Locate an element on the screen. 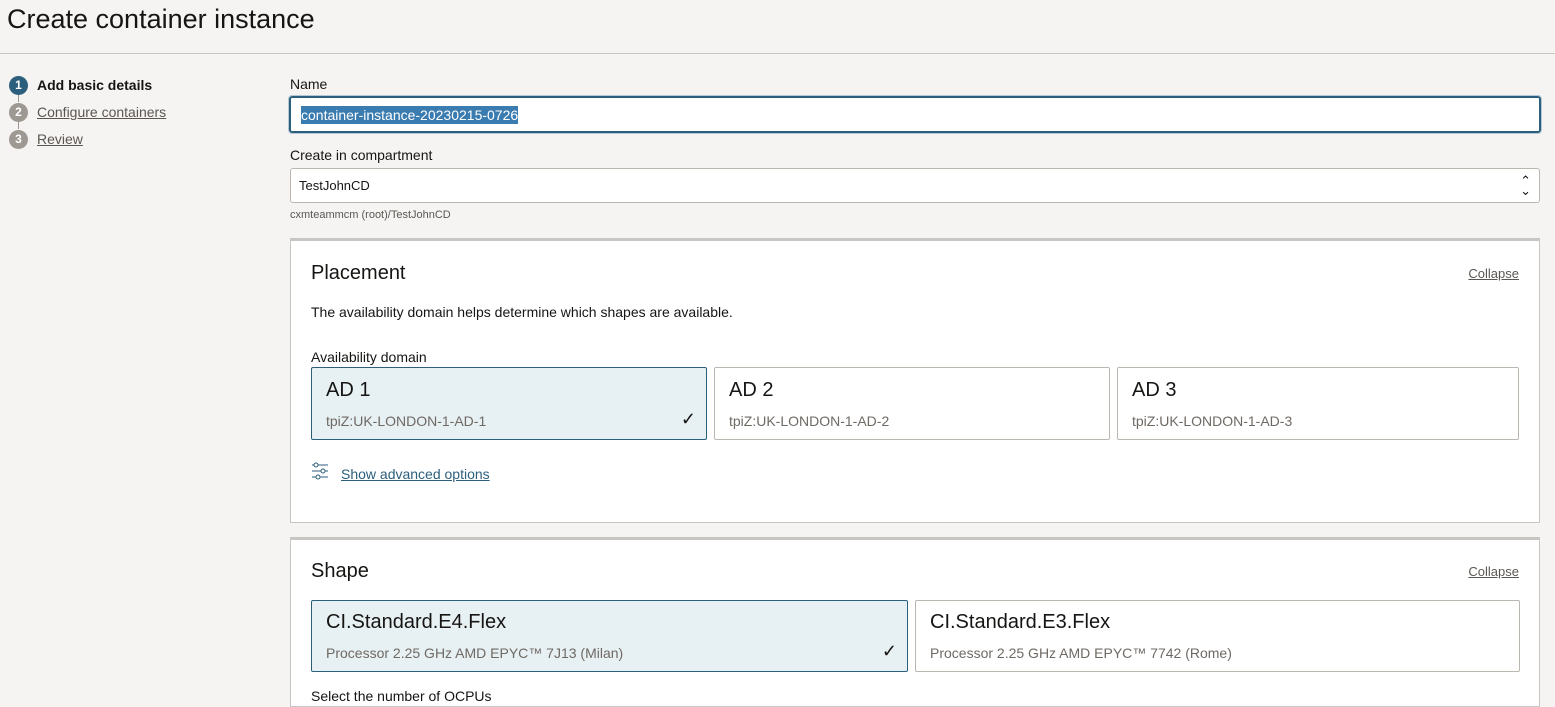 This screenshot has height=707, width=1555. name-input: container-instance-20230215-0726 is located at coordinates (915, 114).